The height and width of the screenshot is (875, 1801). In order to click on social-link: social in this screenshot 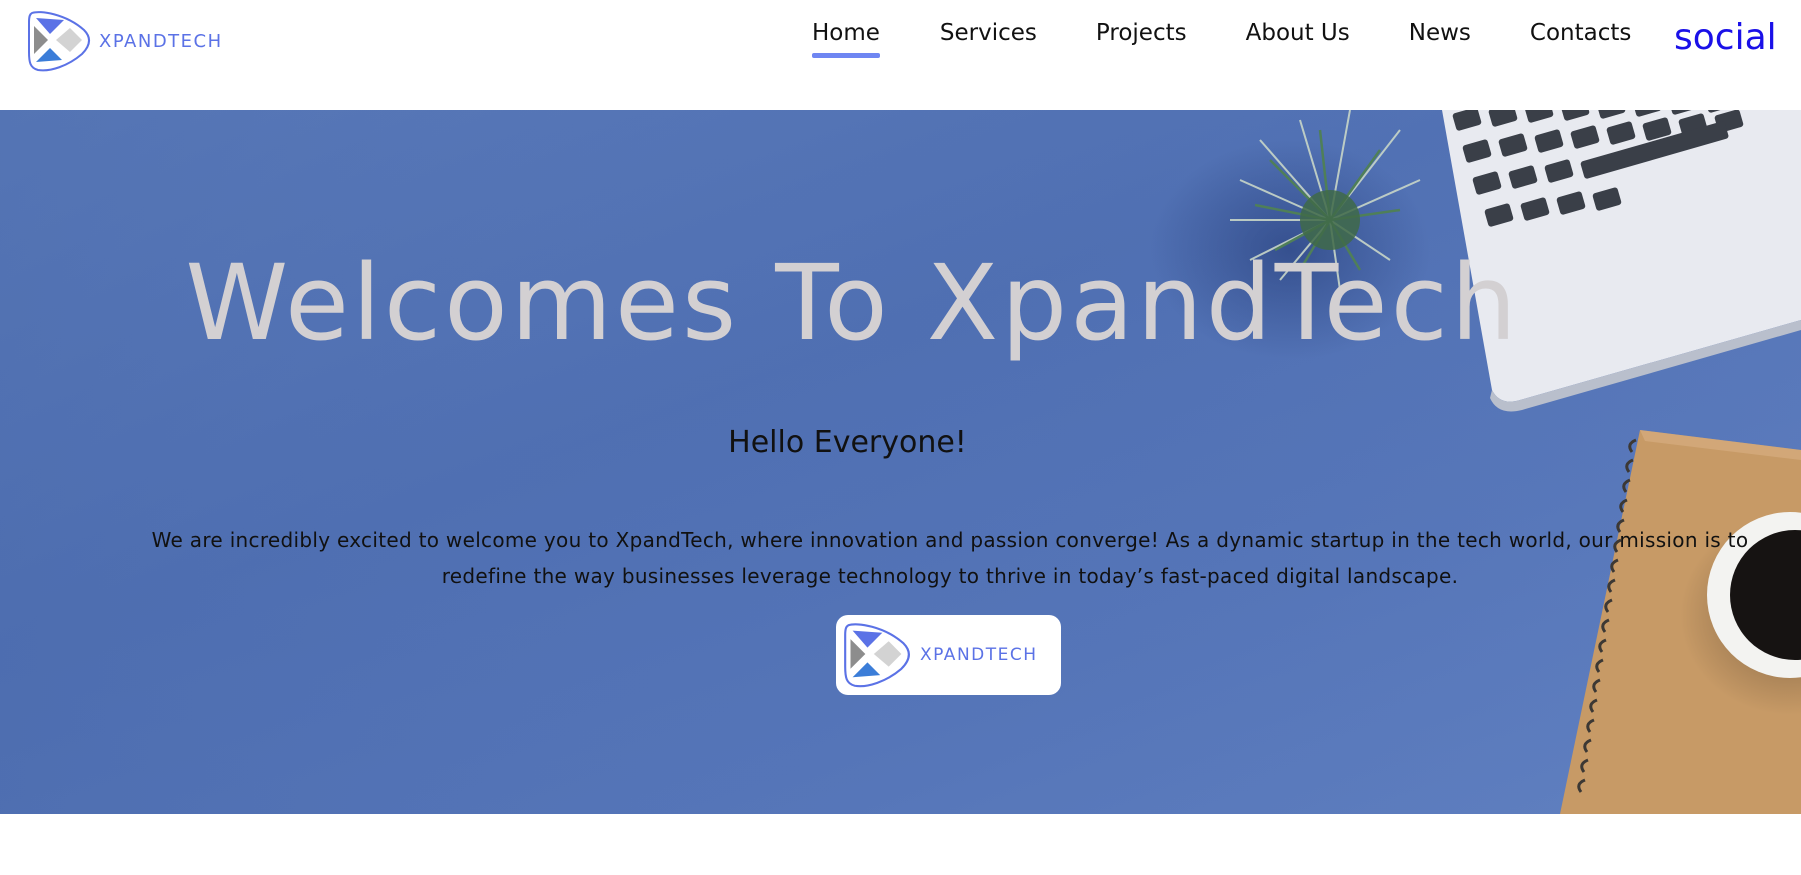, I will do `click(1725, 37)`.